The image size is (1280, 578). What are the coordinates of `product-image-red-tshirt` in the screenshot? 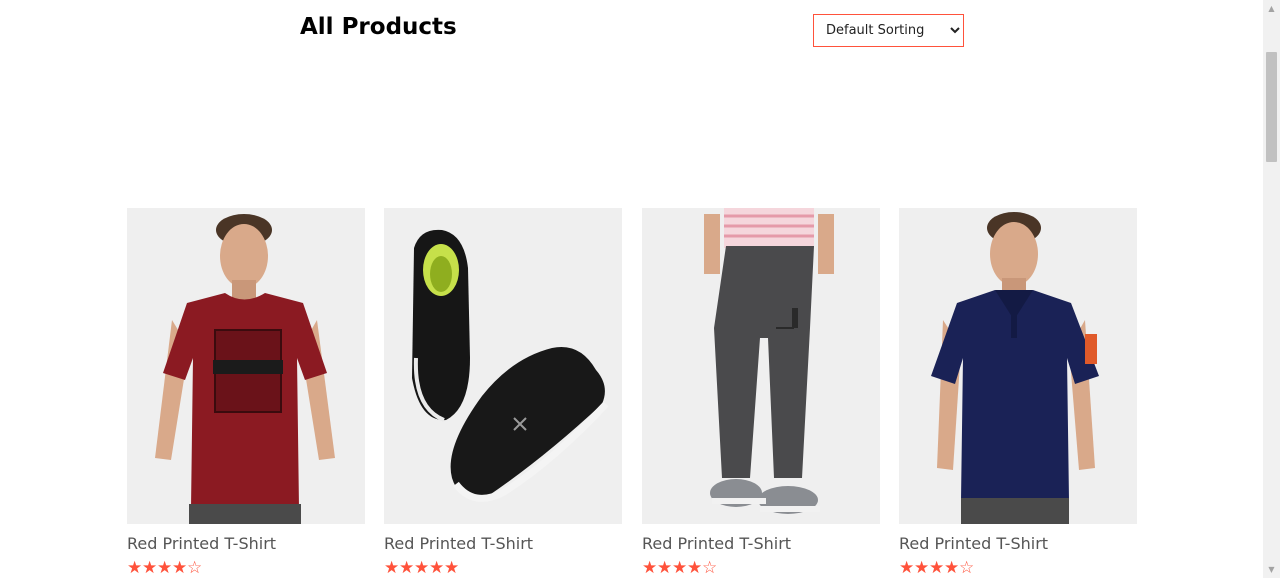 It's located at (246, 366).